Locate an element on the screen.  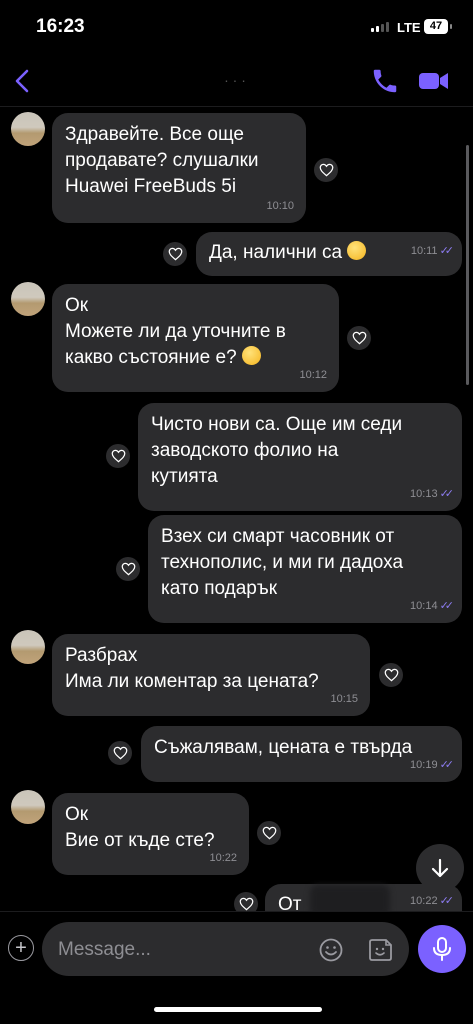
incoming-message-bubble: Ок Вие от къде сте? 10:22 is located at coordinates (150, 834).